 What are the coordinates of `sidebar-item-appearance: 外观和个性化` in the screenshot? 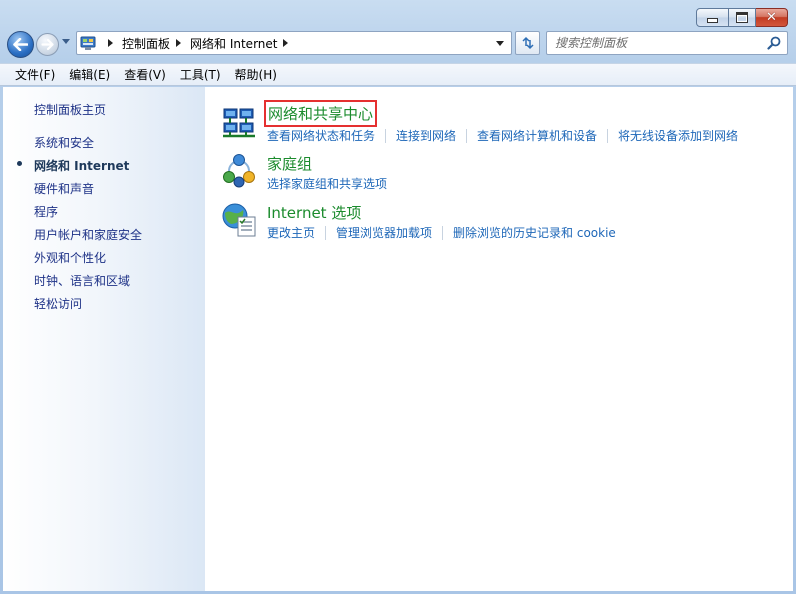 It's located at (70, 257).